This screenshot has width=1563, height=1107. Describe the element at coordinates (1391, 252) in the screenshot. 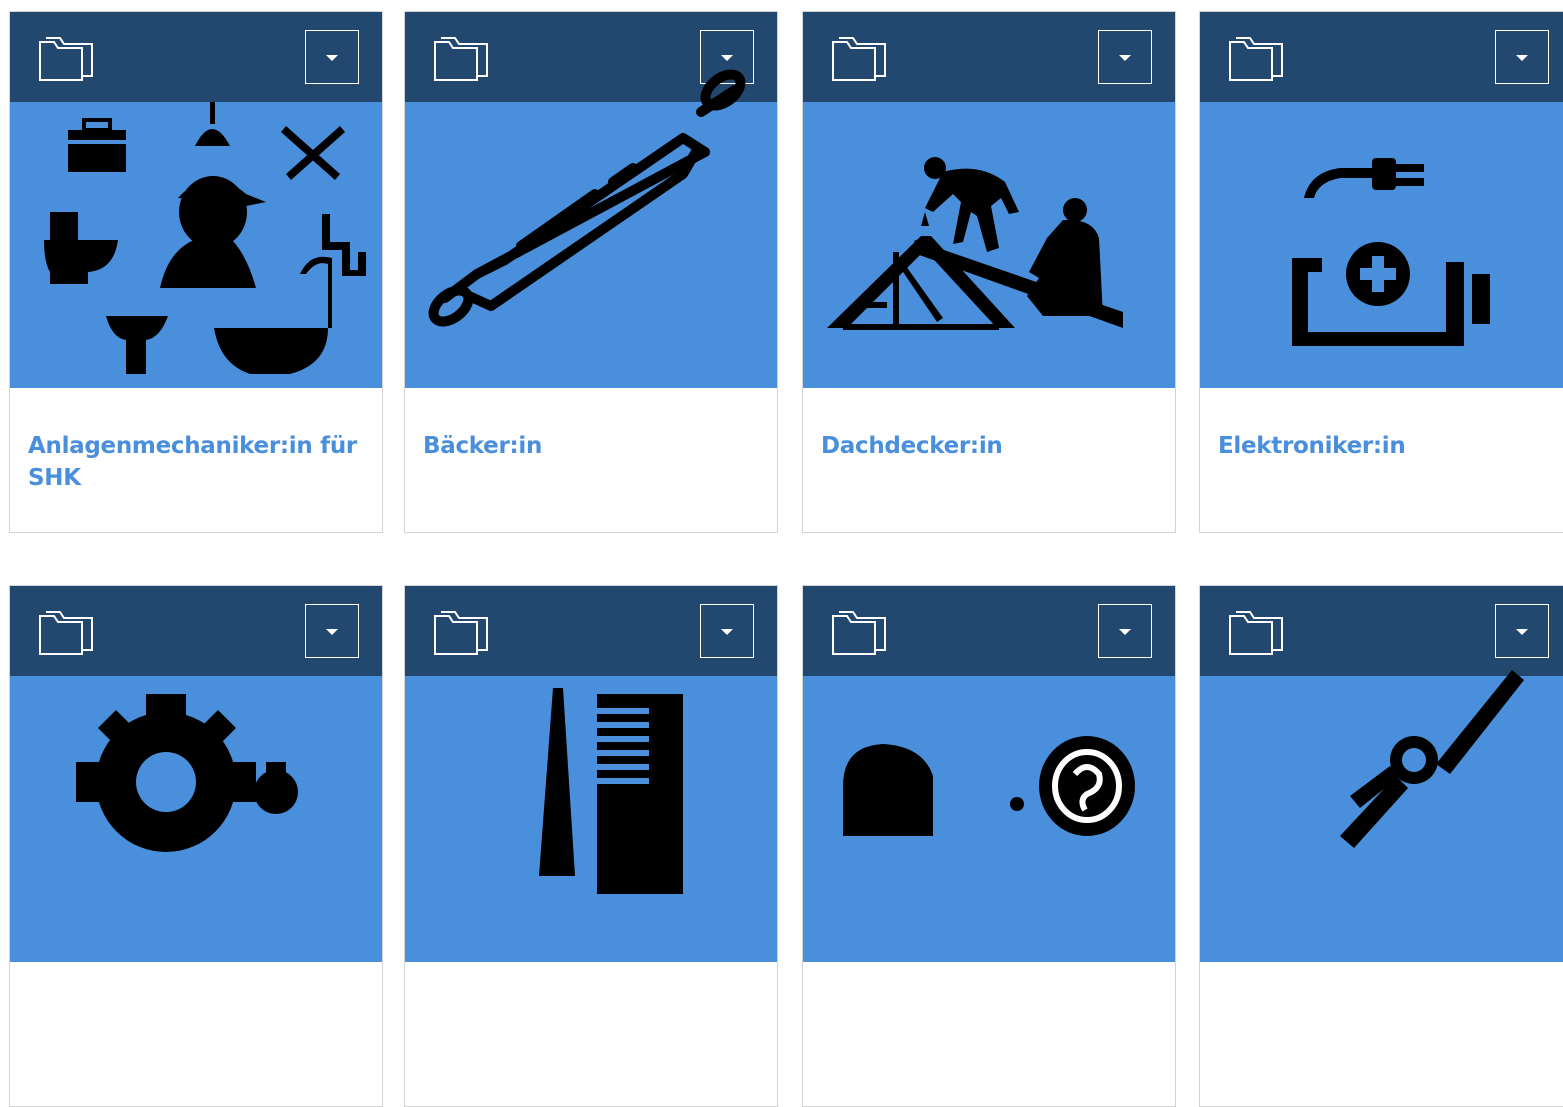

I see `plug-battery-icon` at that location.